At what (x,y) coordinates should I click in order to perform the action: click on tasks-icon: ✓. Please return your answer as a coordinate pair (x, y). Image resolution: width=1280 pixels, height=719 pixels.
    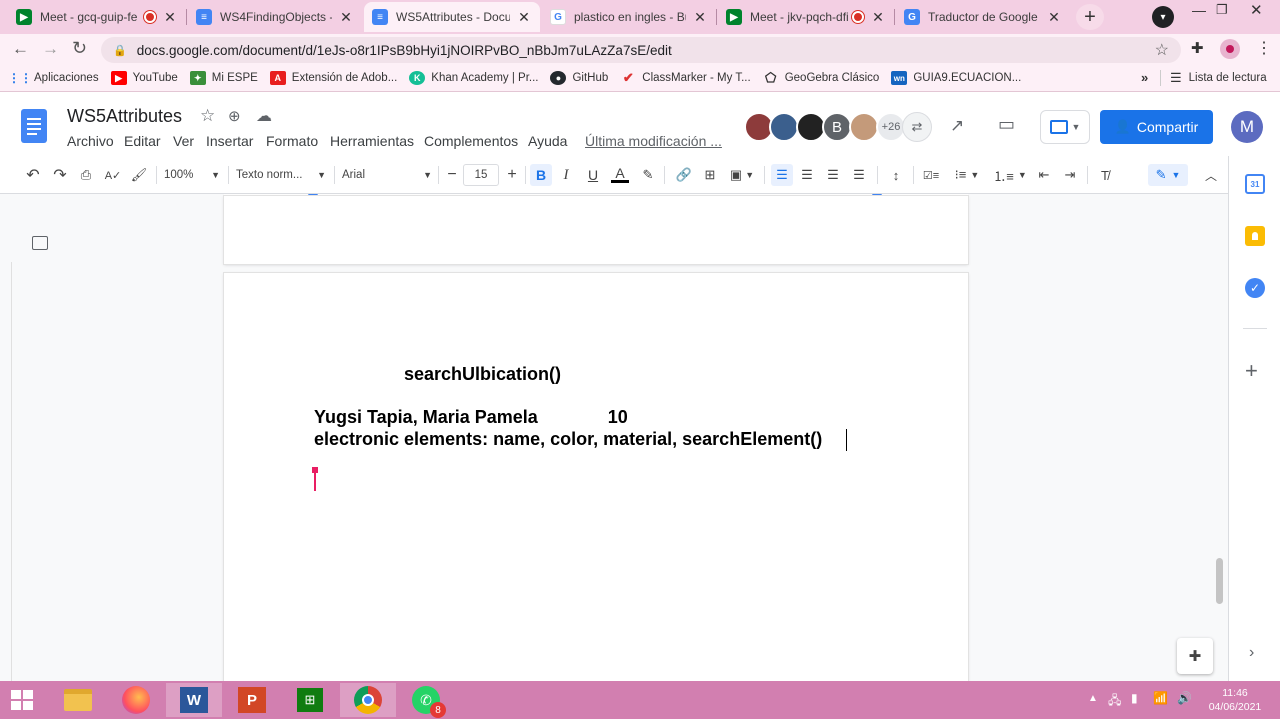
    Looking at the image, I should click on (1255, 288).